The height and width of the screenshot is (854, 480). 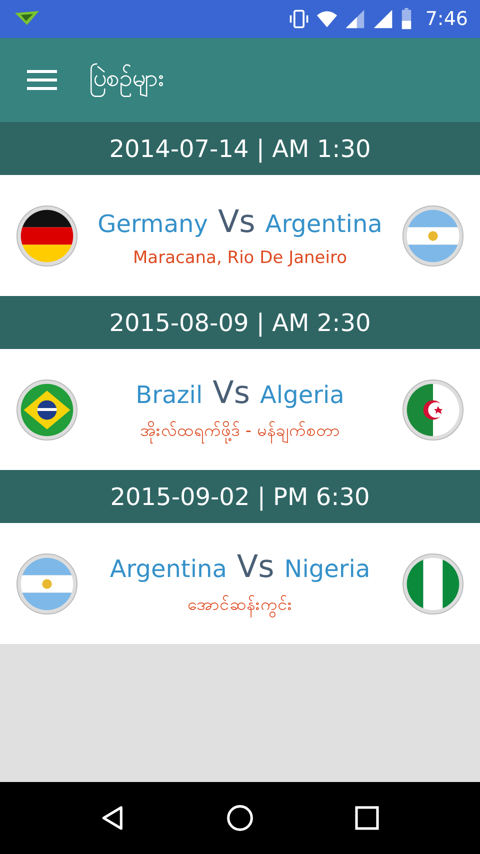 I want to click on match-date: 2015-09-02 | PM 6:30, so click(x=240, y=496).